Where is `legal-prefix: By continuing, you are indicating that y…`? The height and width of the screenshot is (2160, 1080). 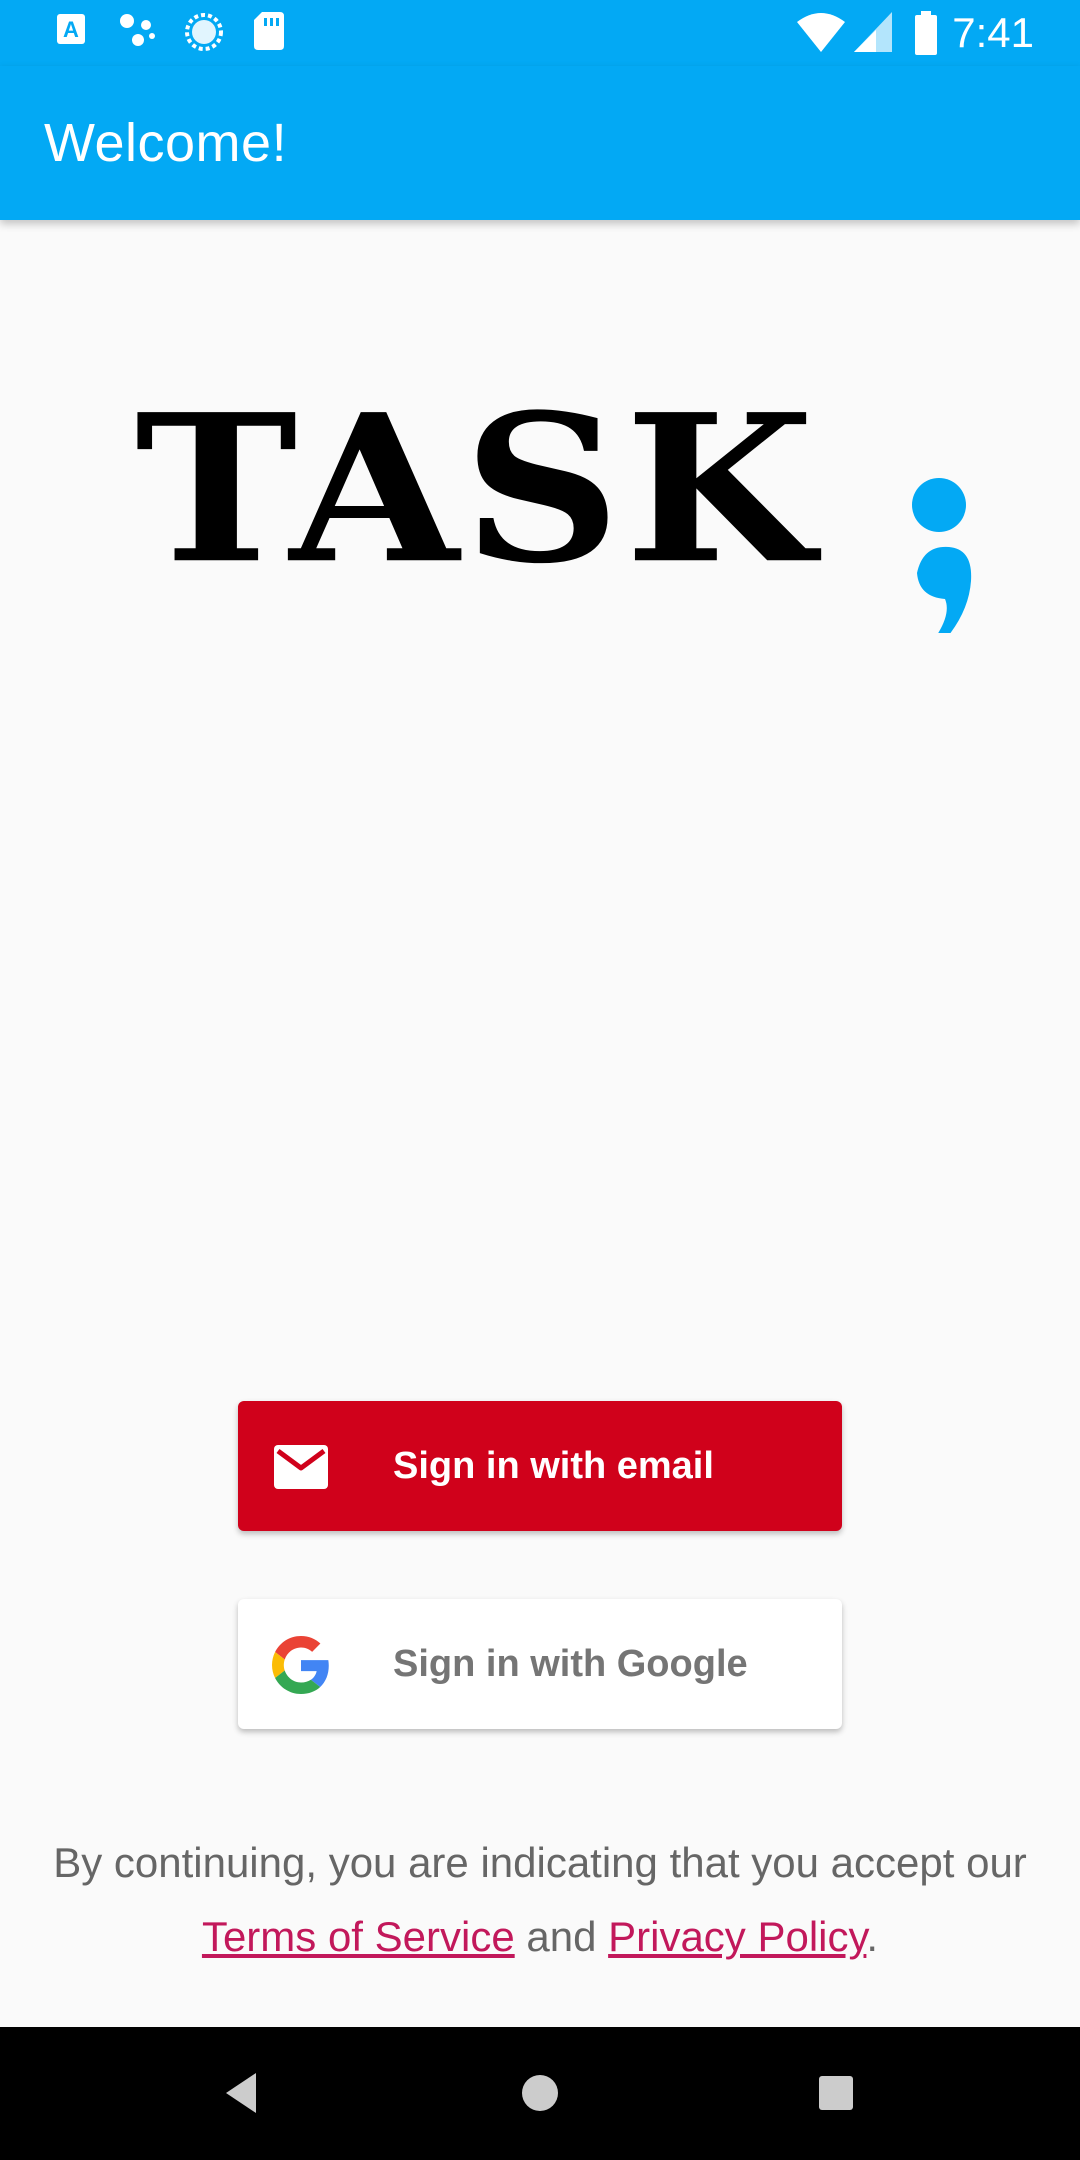 legal-prefix: By continuing, you are indicating that y… is located at coordinates (540, 1862).